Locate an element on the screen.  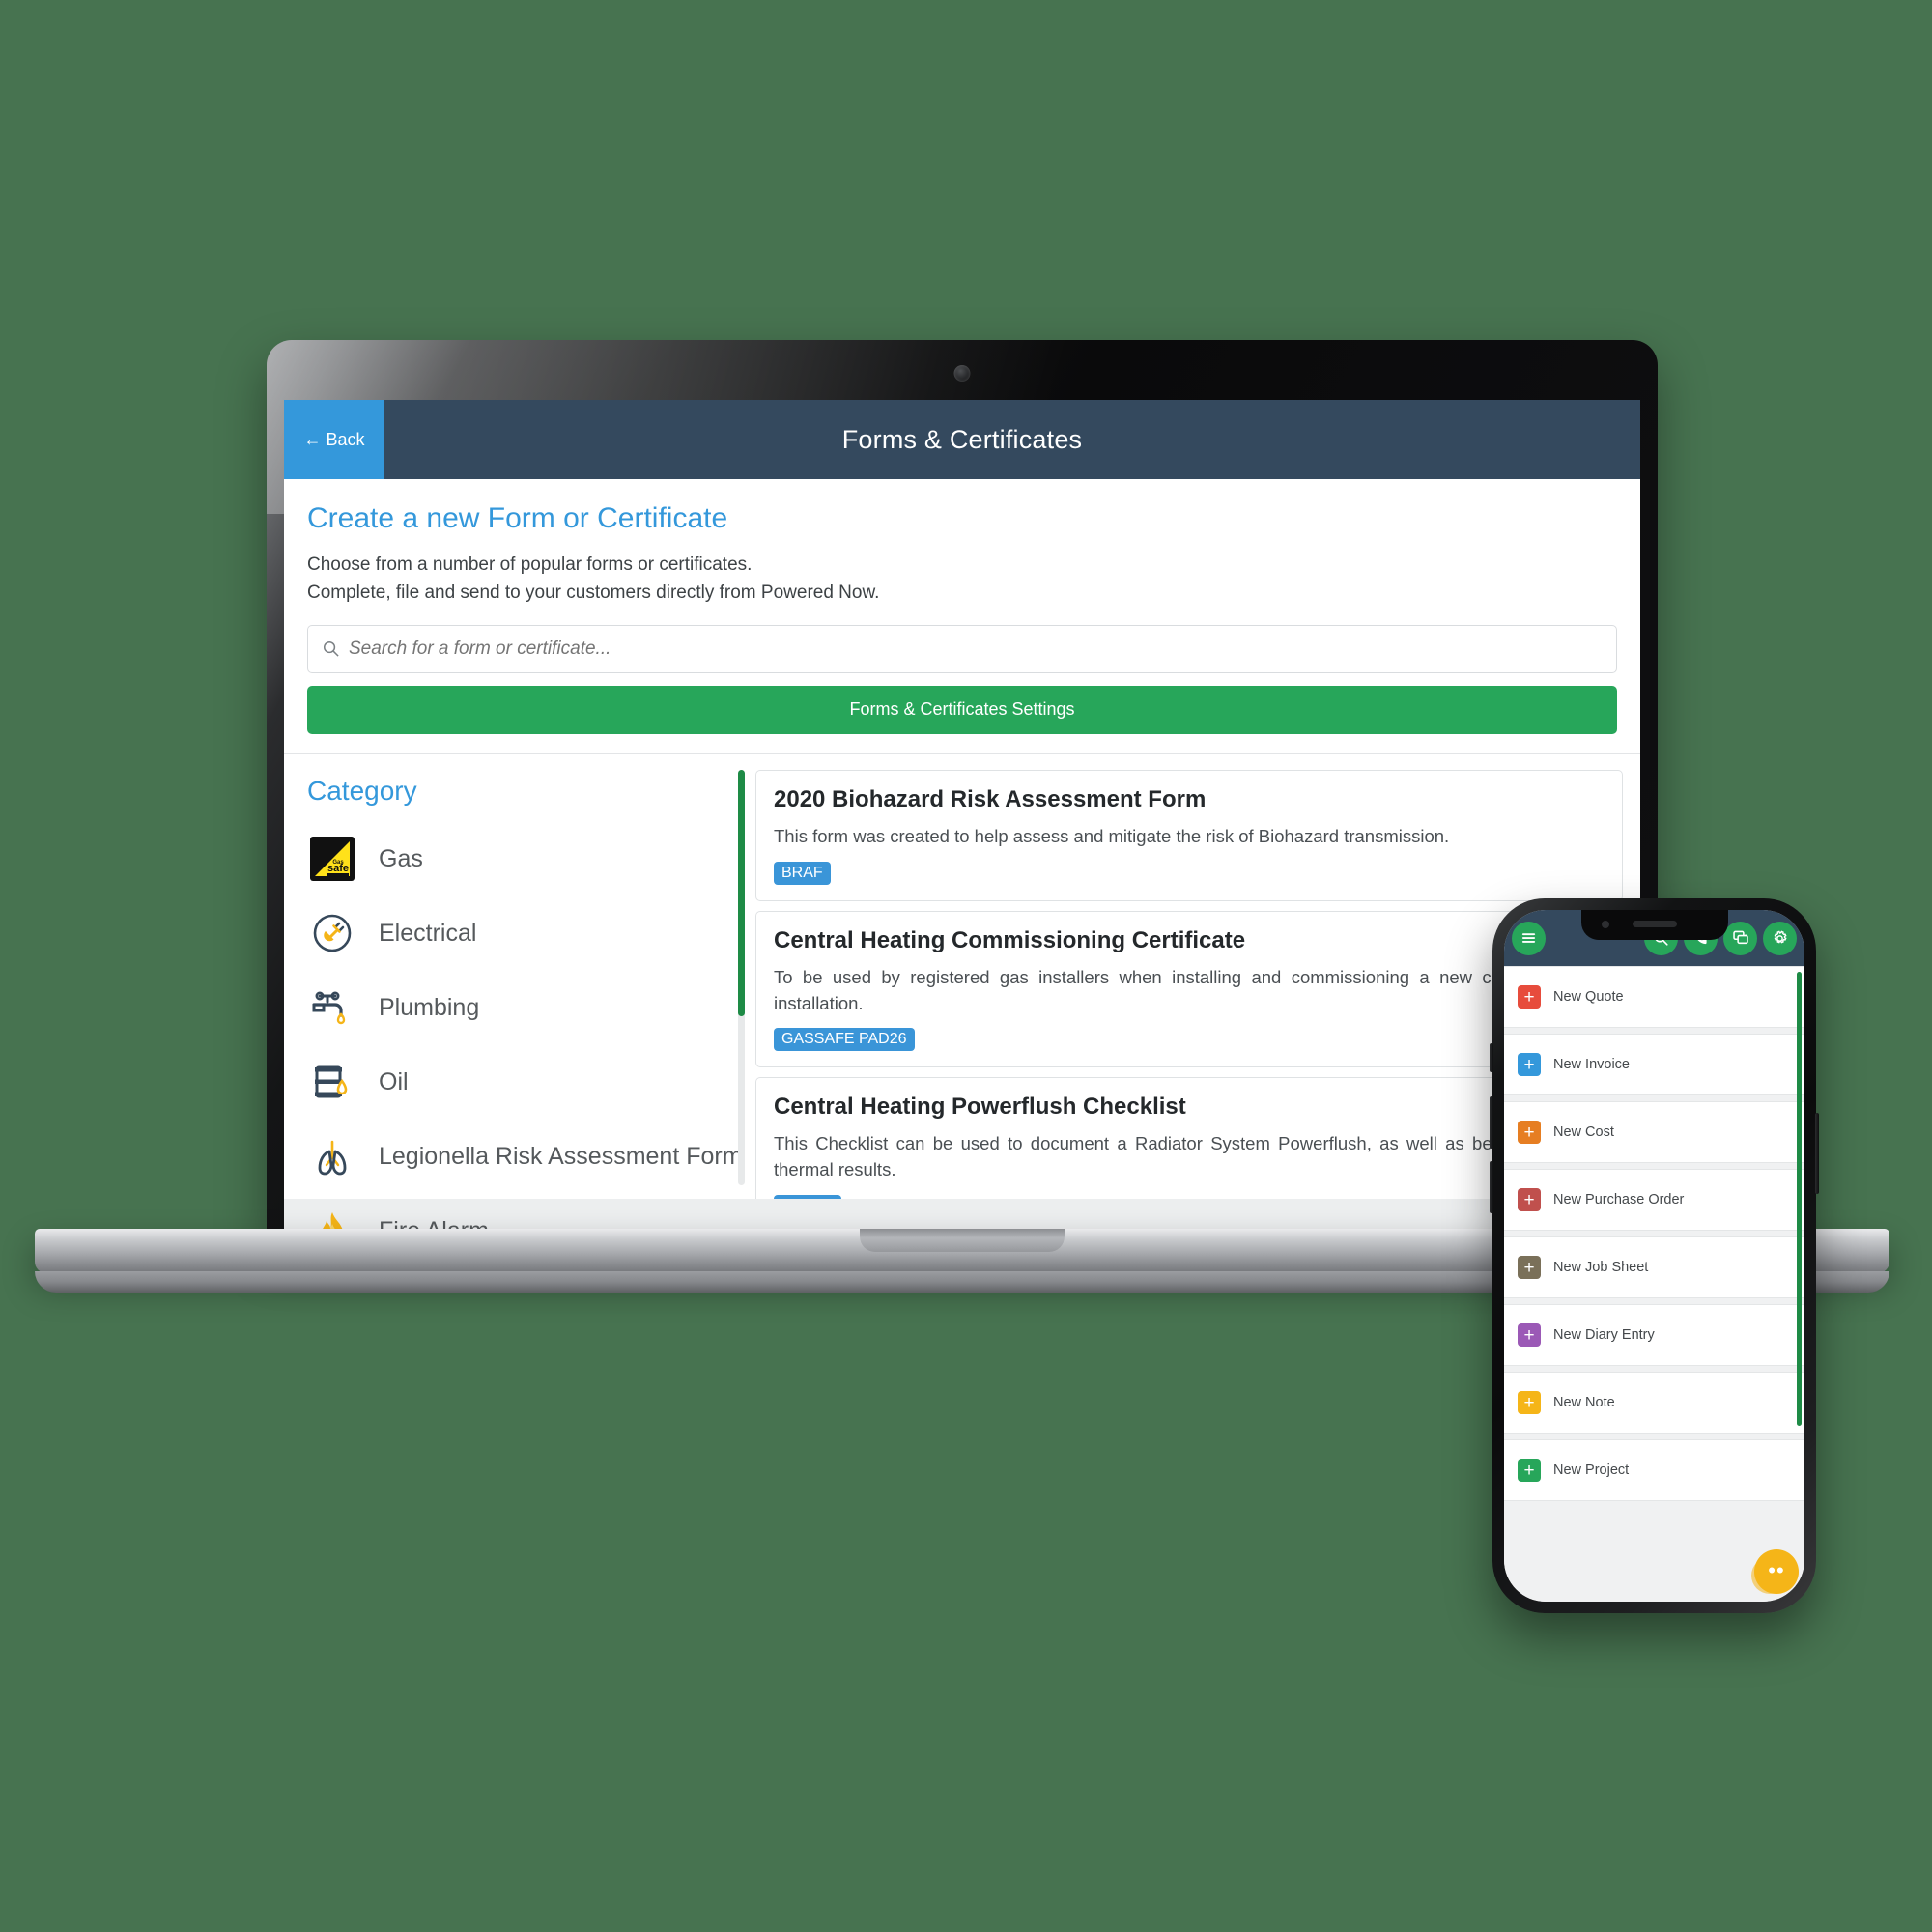
electrical-plug-icon is located at coordinates (332, 933).